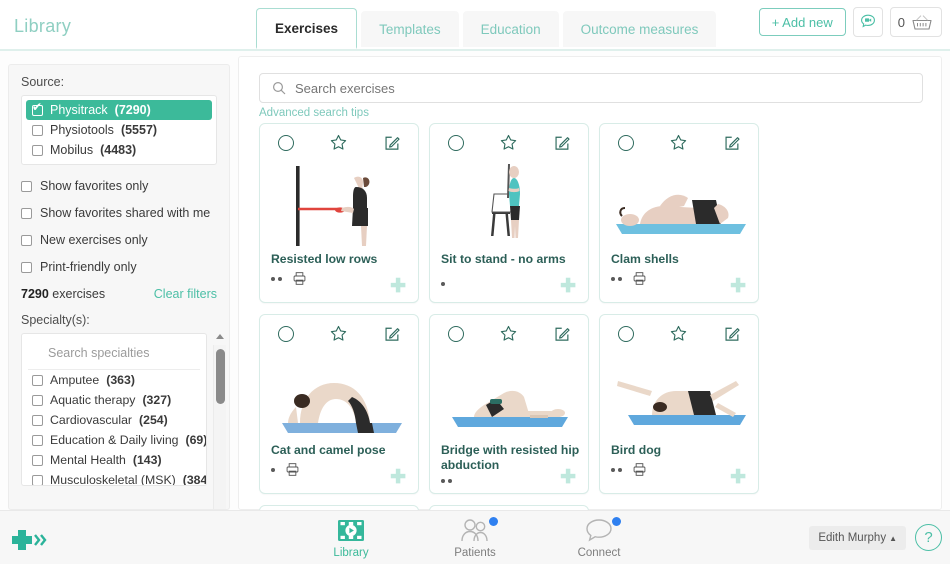  I want to click on search-icon, so click(279, 88).